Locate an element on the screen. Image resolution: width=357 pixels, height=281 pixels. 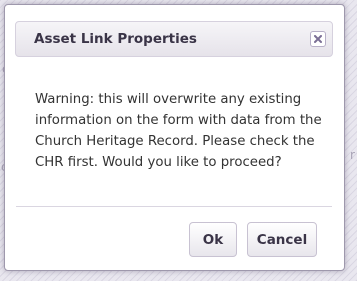
cancel-button: Cancel is located at coordinates (282, 239).